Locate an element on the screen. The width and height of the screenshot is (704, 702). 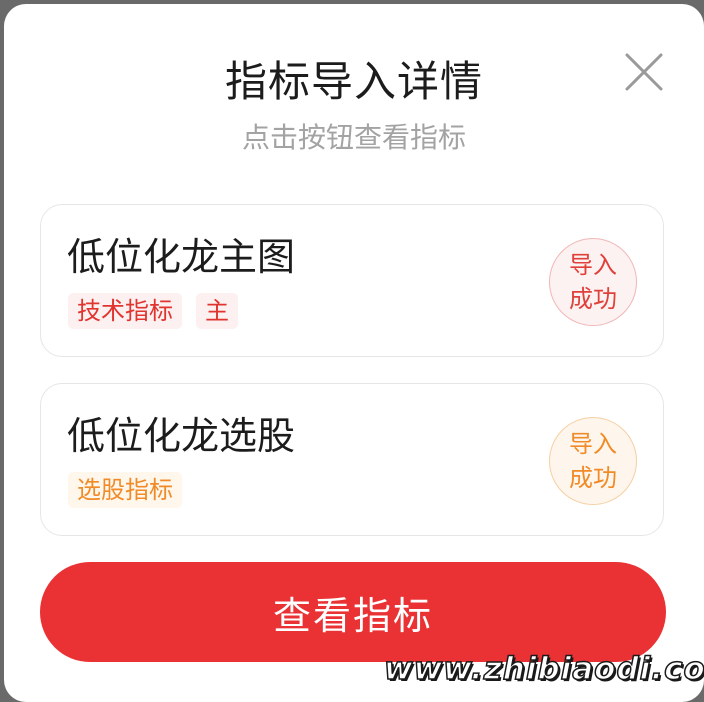
tag-main: 主 is located at coordinates (217, 311).